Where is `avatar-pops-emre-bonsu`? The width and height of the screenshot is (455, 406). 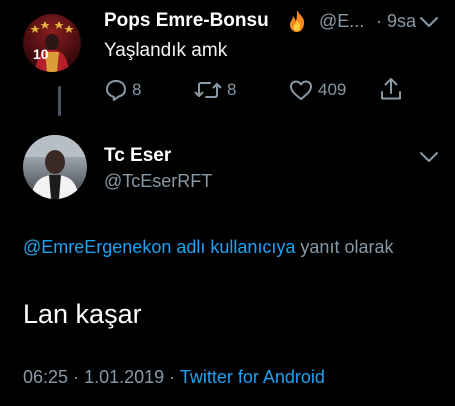 avatar-pops-emre-bonsu is located at coordinates (52, 43).